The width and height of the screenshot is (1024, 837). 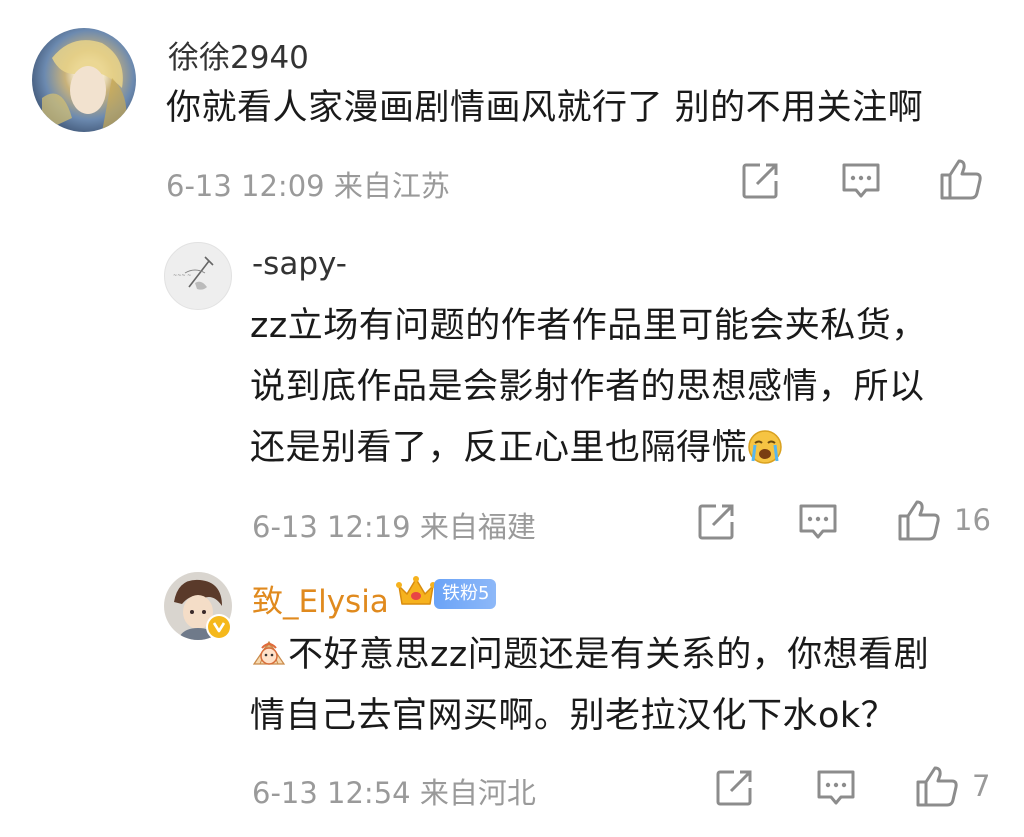 I want to click on comment-text: 你就看人家漫画剧情画风就行了 别的不用关注啊, so click(x=545, y=108).